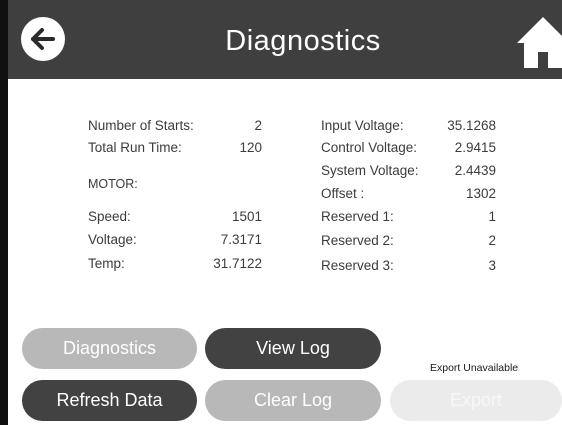 Image resolution: width=562 pixels, height=425 pixels. Describe the element at coordinates (474, 368) in the screenshot. I see `export-unavailable-note: Export Unavailable` at that location.